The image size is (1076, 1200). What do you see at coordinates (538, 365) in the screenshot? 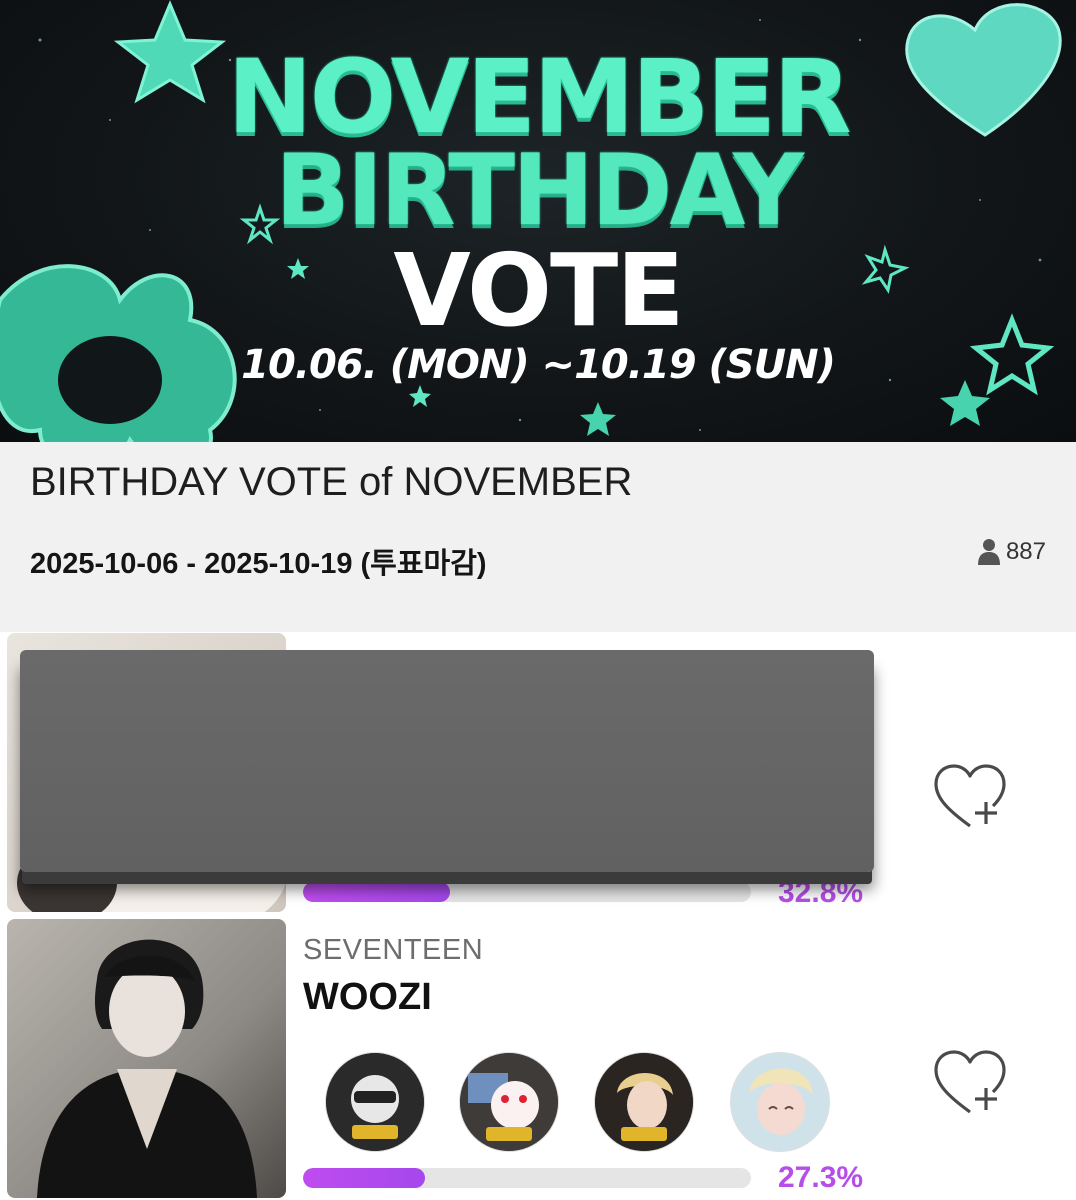
I see `banner-dates: 10.06. (MON) ~10.19 (SUN)` at bounding box center [538, 365].